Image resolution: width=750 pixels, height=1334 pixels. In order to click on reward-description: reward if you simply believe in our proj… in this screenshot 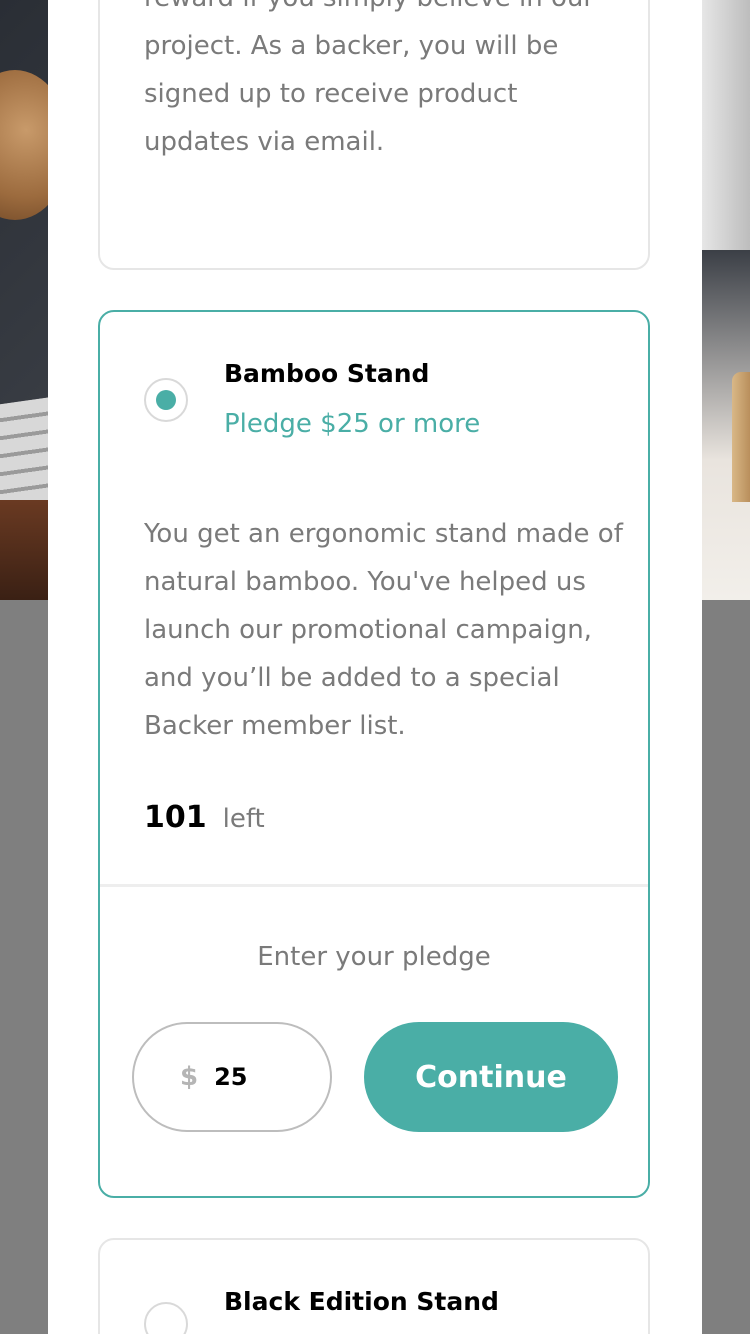, I will do `click(369, 78)`.